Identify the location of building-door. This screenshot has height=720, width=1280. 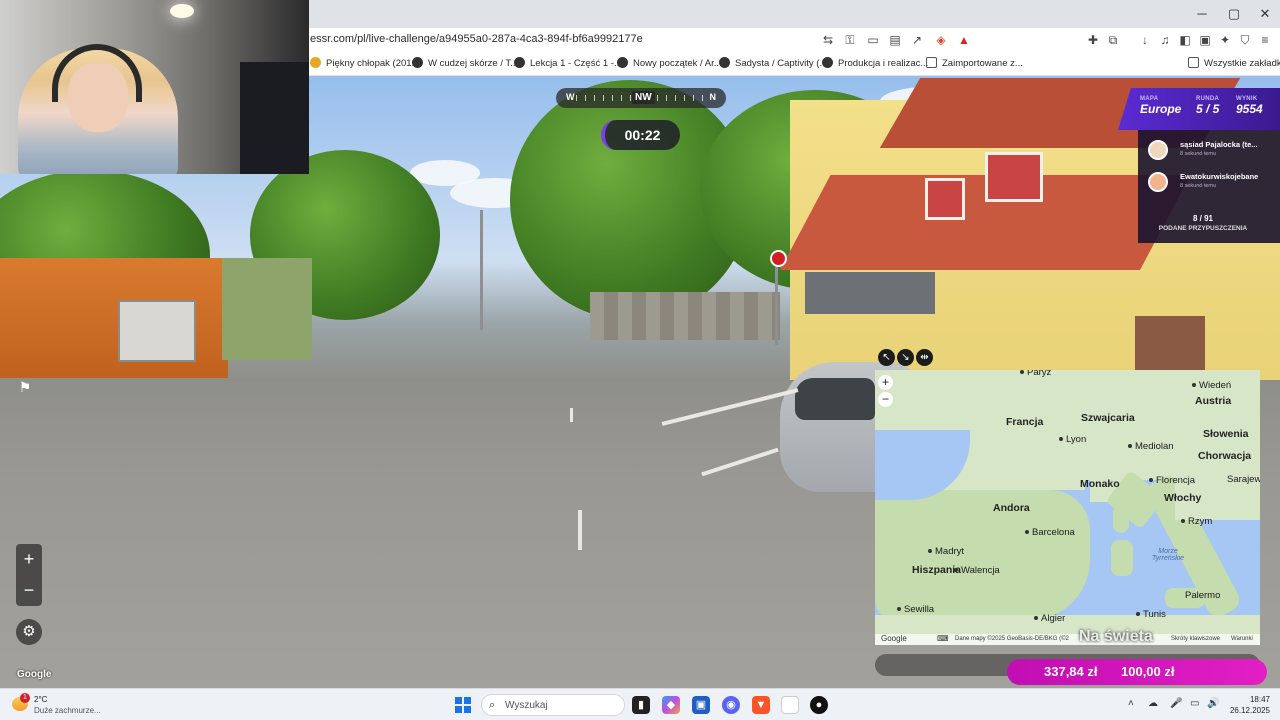
(157, 331).